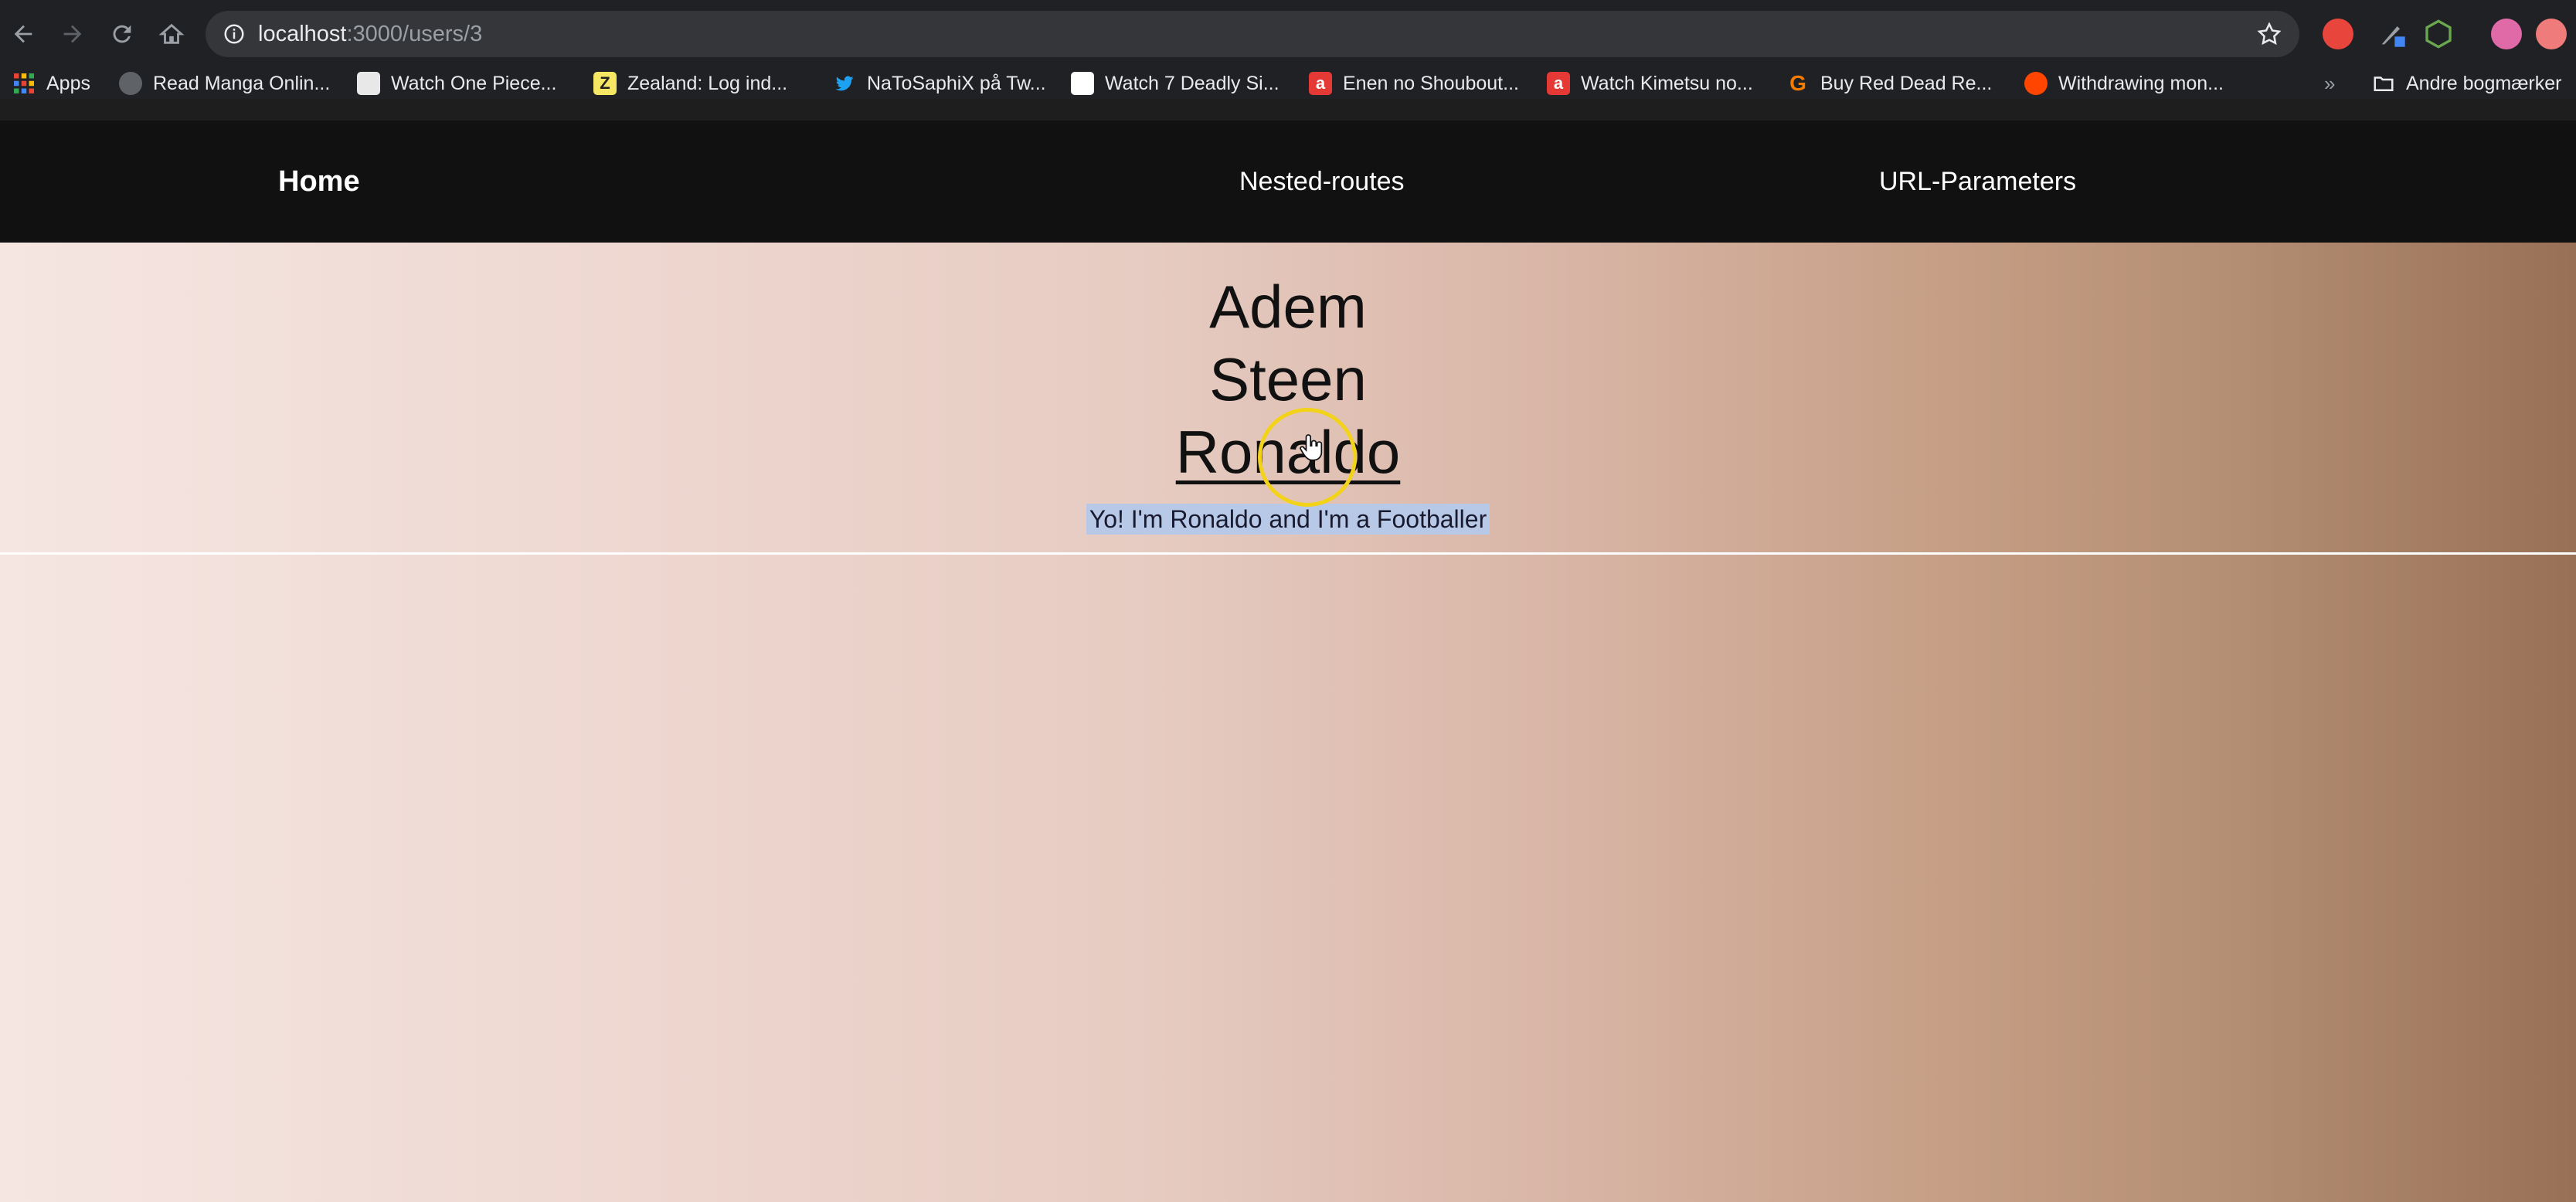  I want to click on home-icon, so click(171, 33).